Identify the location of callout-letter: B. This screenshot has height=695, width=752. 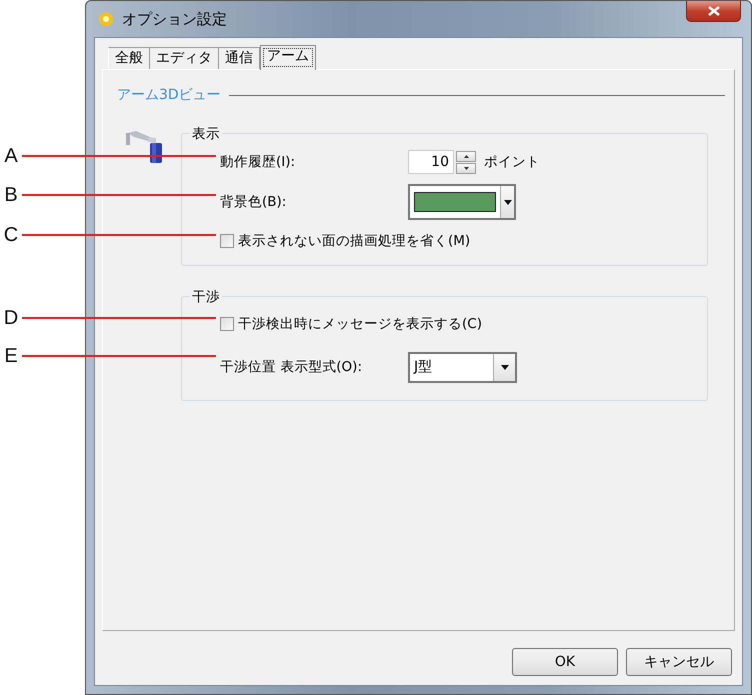
(11, 195).